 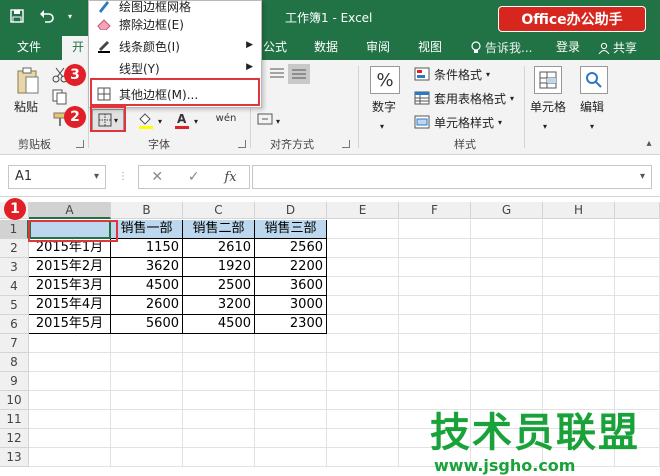 I want to click on menu-item-line-style: 线型(Y) ▶, so click(x=175, y=68).